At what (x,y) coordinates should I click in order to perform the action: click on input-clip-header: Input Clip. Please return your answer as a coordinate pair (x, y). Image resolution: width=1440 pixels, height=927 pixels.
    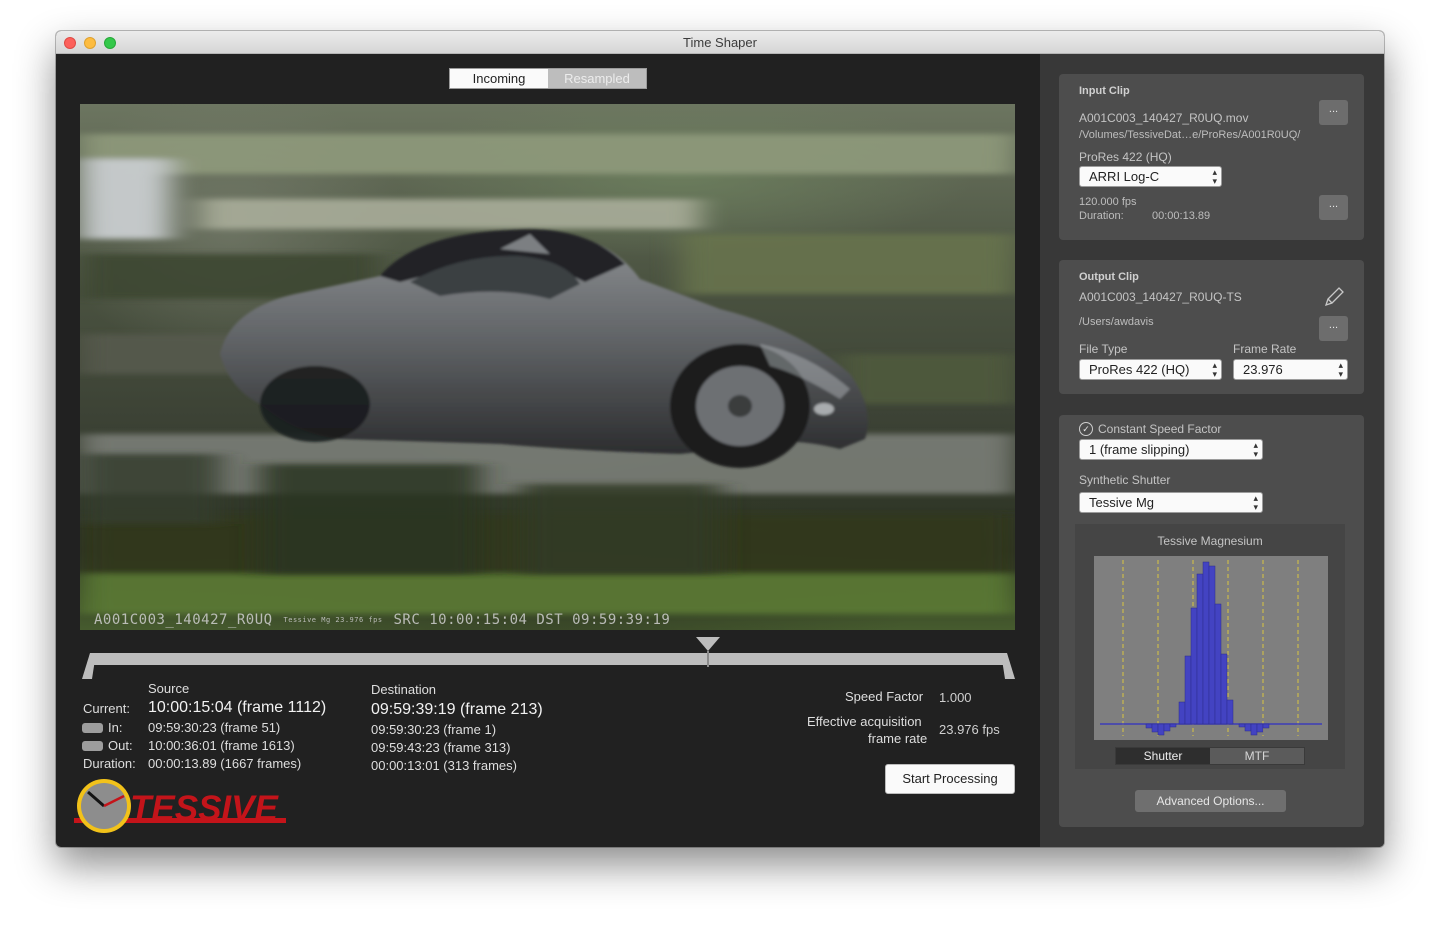
    Looking at the image, I should click on (1104, 91).